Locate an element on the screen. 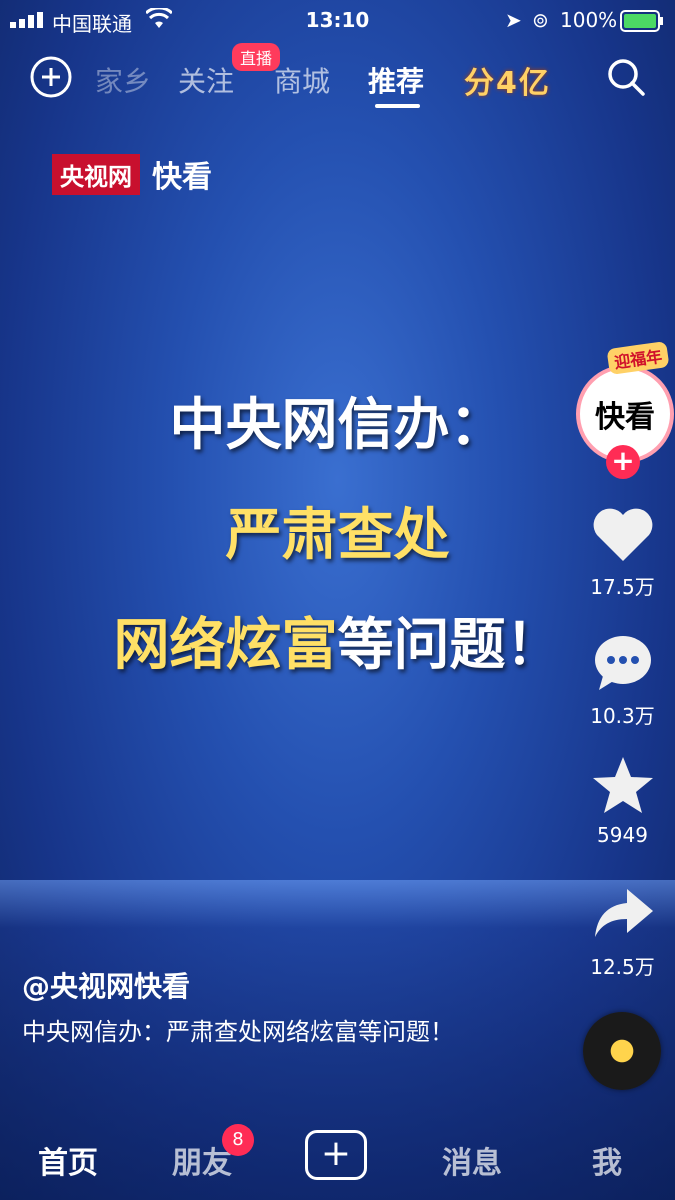 This screenshot has height=1200, width=675. tab-recommended: 推荐 is located at coordinates (396, 80).